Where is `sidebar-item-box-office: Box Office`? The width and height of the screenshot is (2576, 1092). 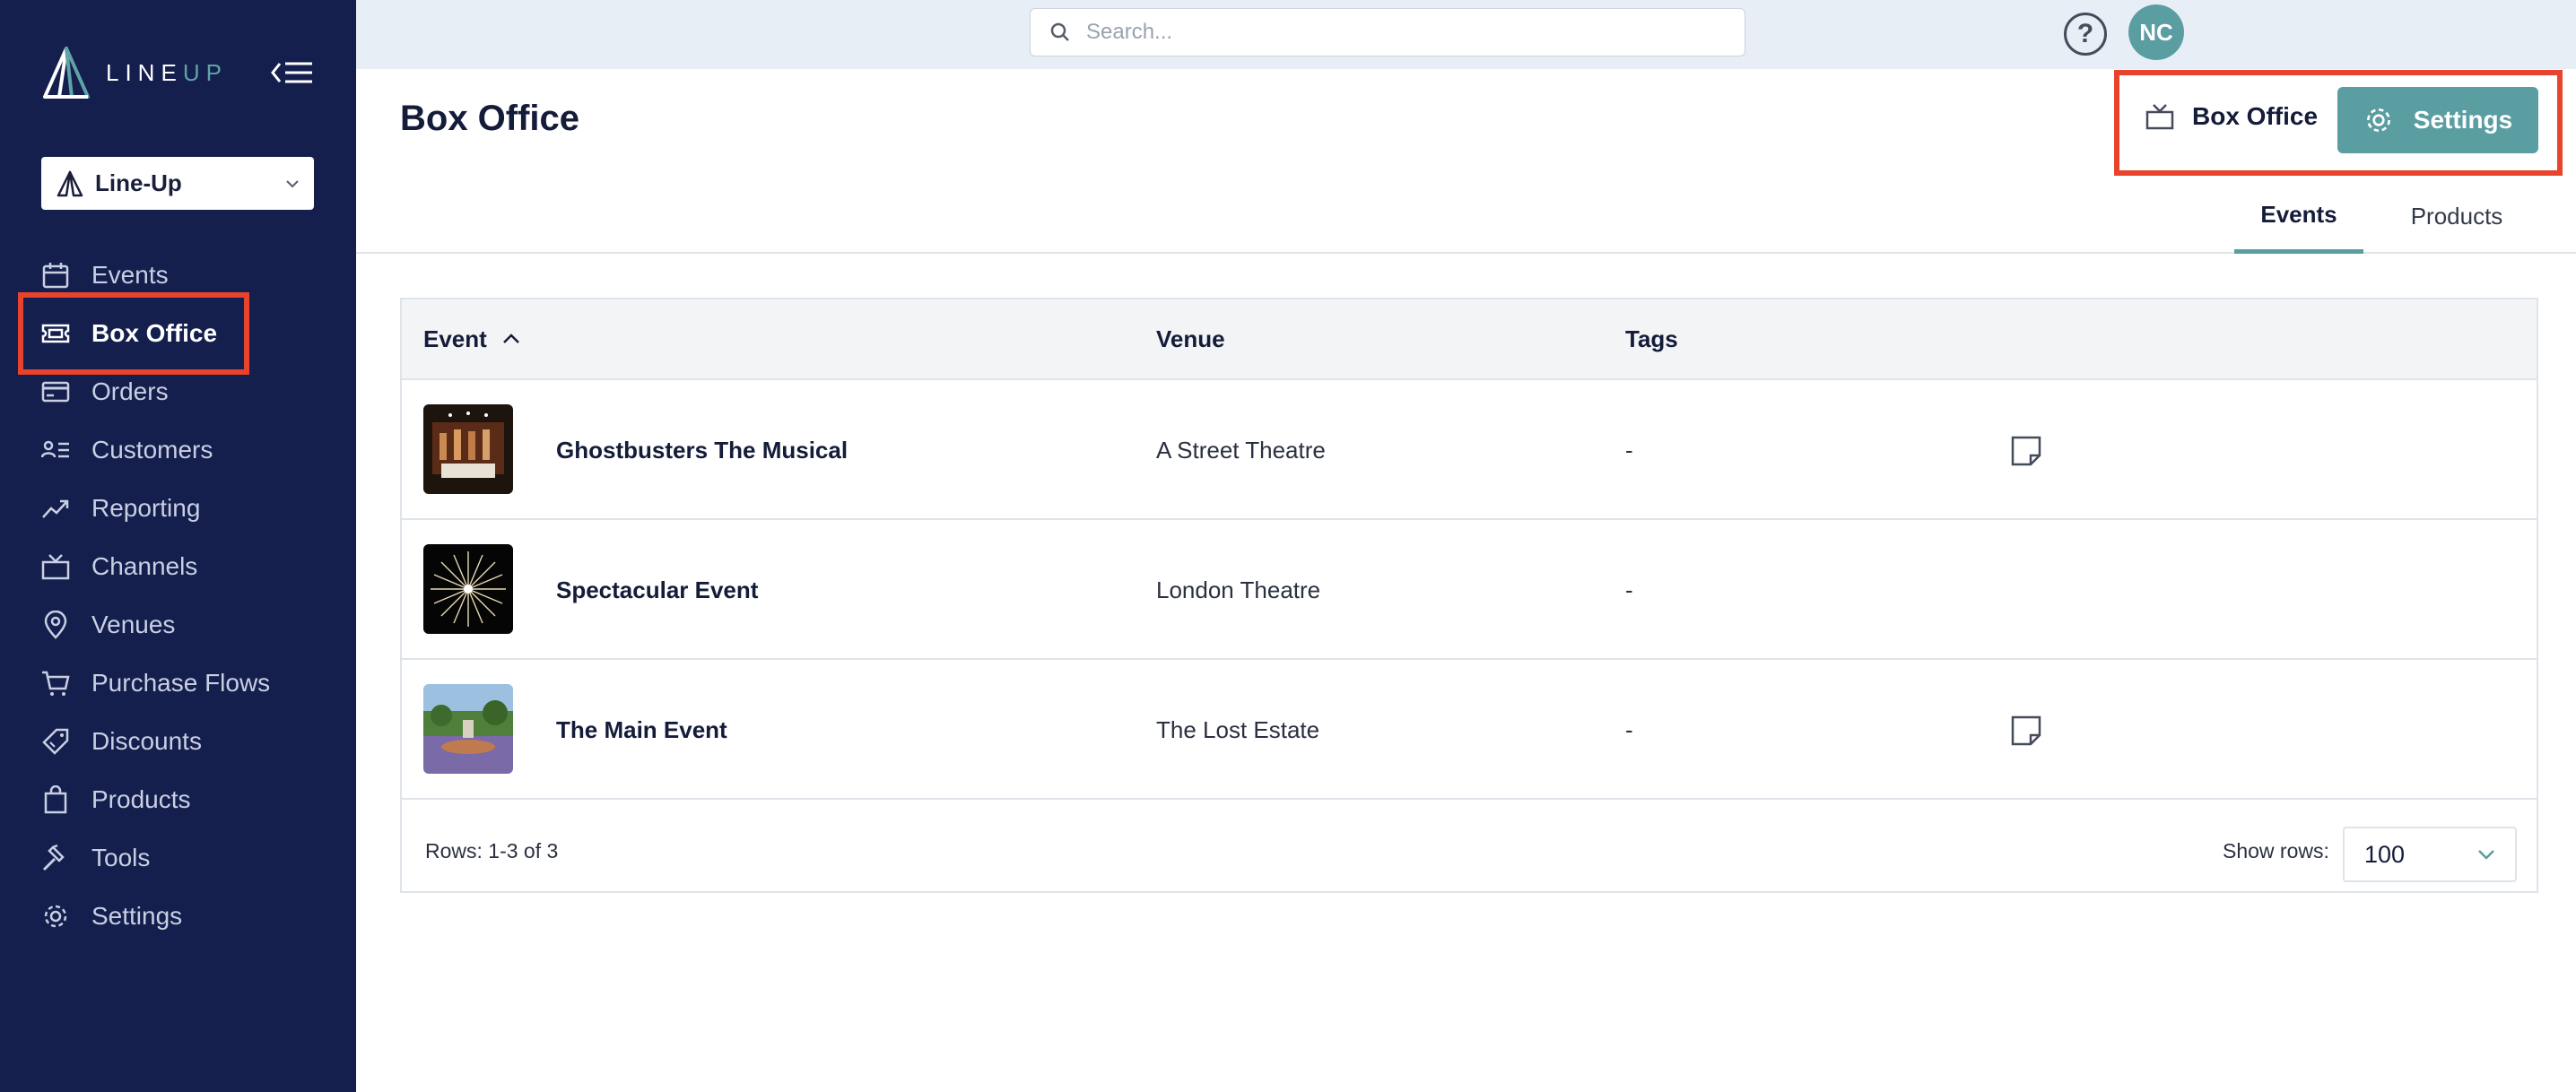 sidebar-item-box-office: Box Office is located at coordinates (178, 333).